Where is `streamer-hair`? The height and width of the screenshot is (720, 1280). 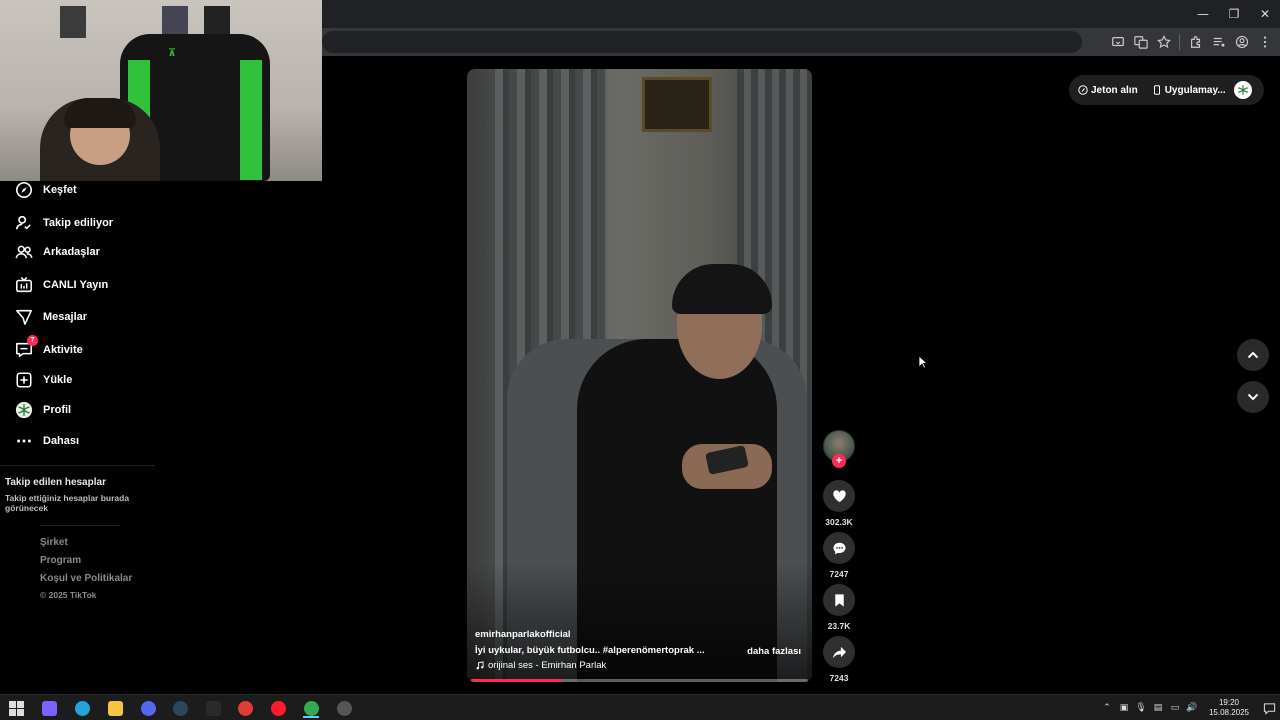 streamer-hair is located at coordinates (100, 113).